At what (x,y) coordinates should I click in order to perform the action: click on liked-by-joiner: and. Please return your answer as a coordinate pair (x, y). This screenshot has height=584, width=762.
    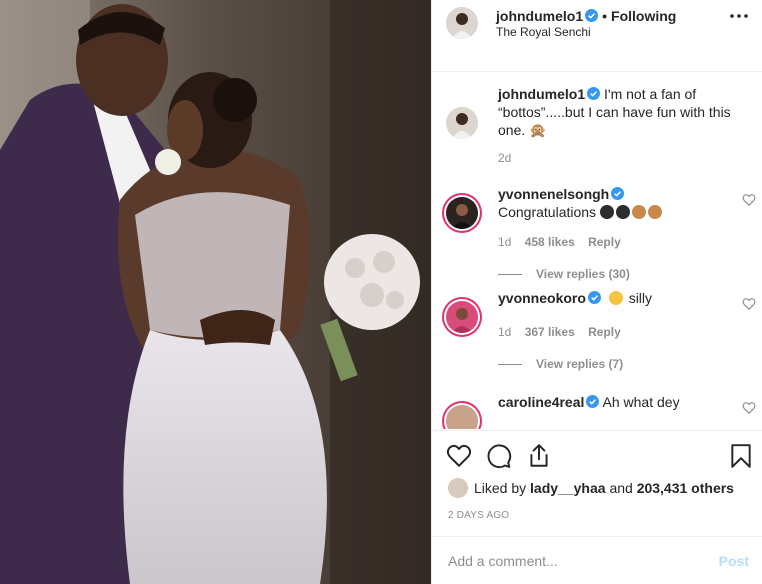
    Looking at the image, I should click on (621, 488).